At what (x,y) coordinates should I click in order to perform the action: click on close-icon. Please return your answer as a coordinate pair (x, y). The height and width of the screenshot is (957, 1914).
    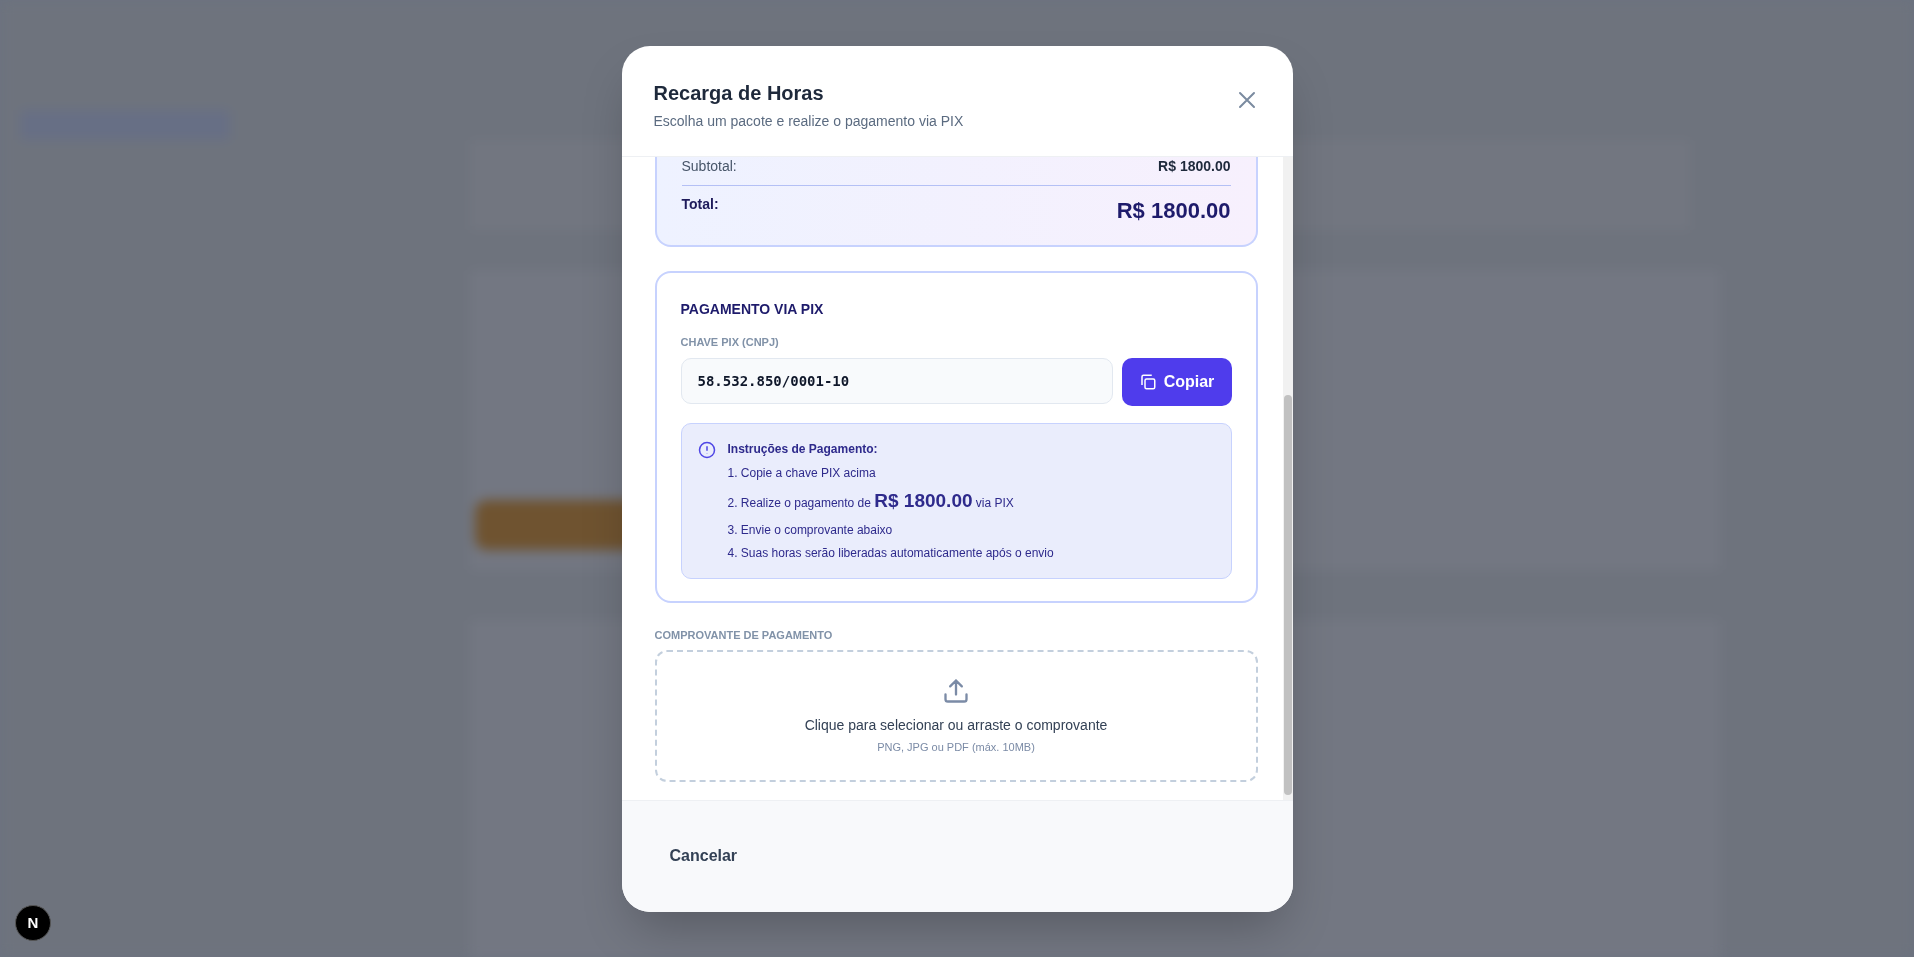
    Looking at the image, I should click on (1246, 99).